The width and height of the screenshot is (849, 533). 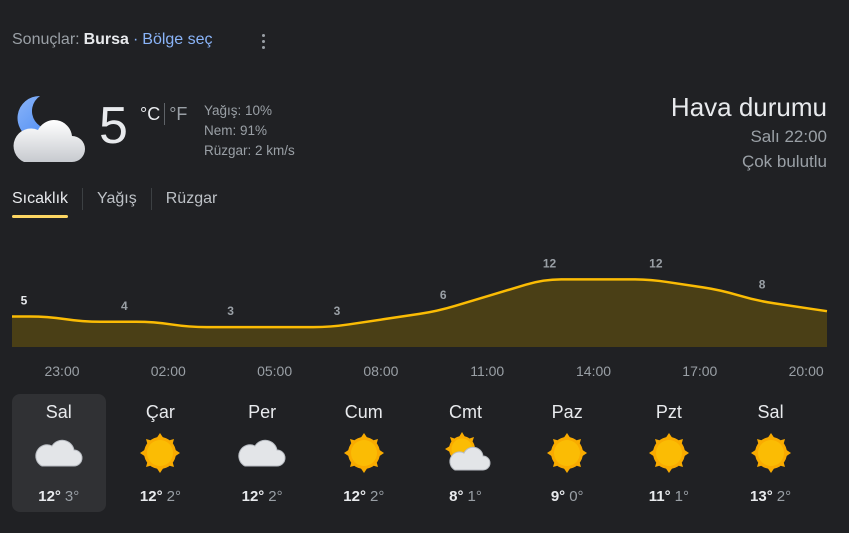 I want to click on forecast-day: Çar 12° 2°, so click(x=161, y=453).